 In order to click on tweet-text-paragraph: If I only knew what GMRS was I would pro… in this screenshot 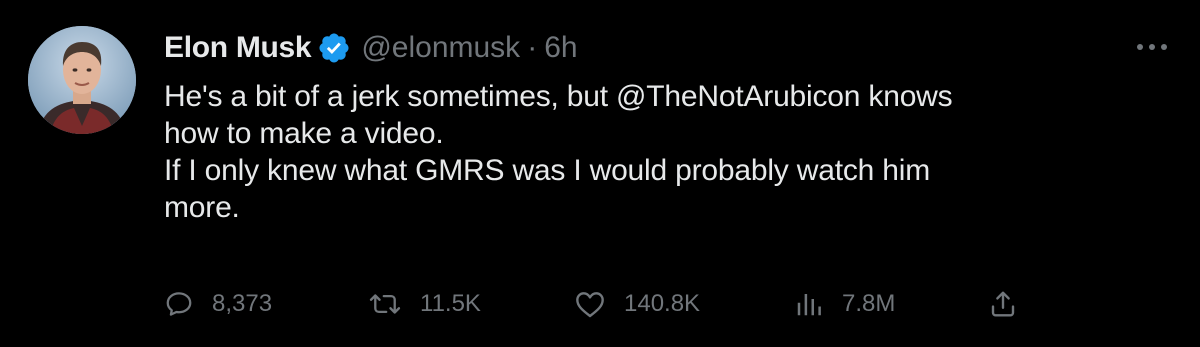, I will do `click(547, 189)`.